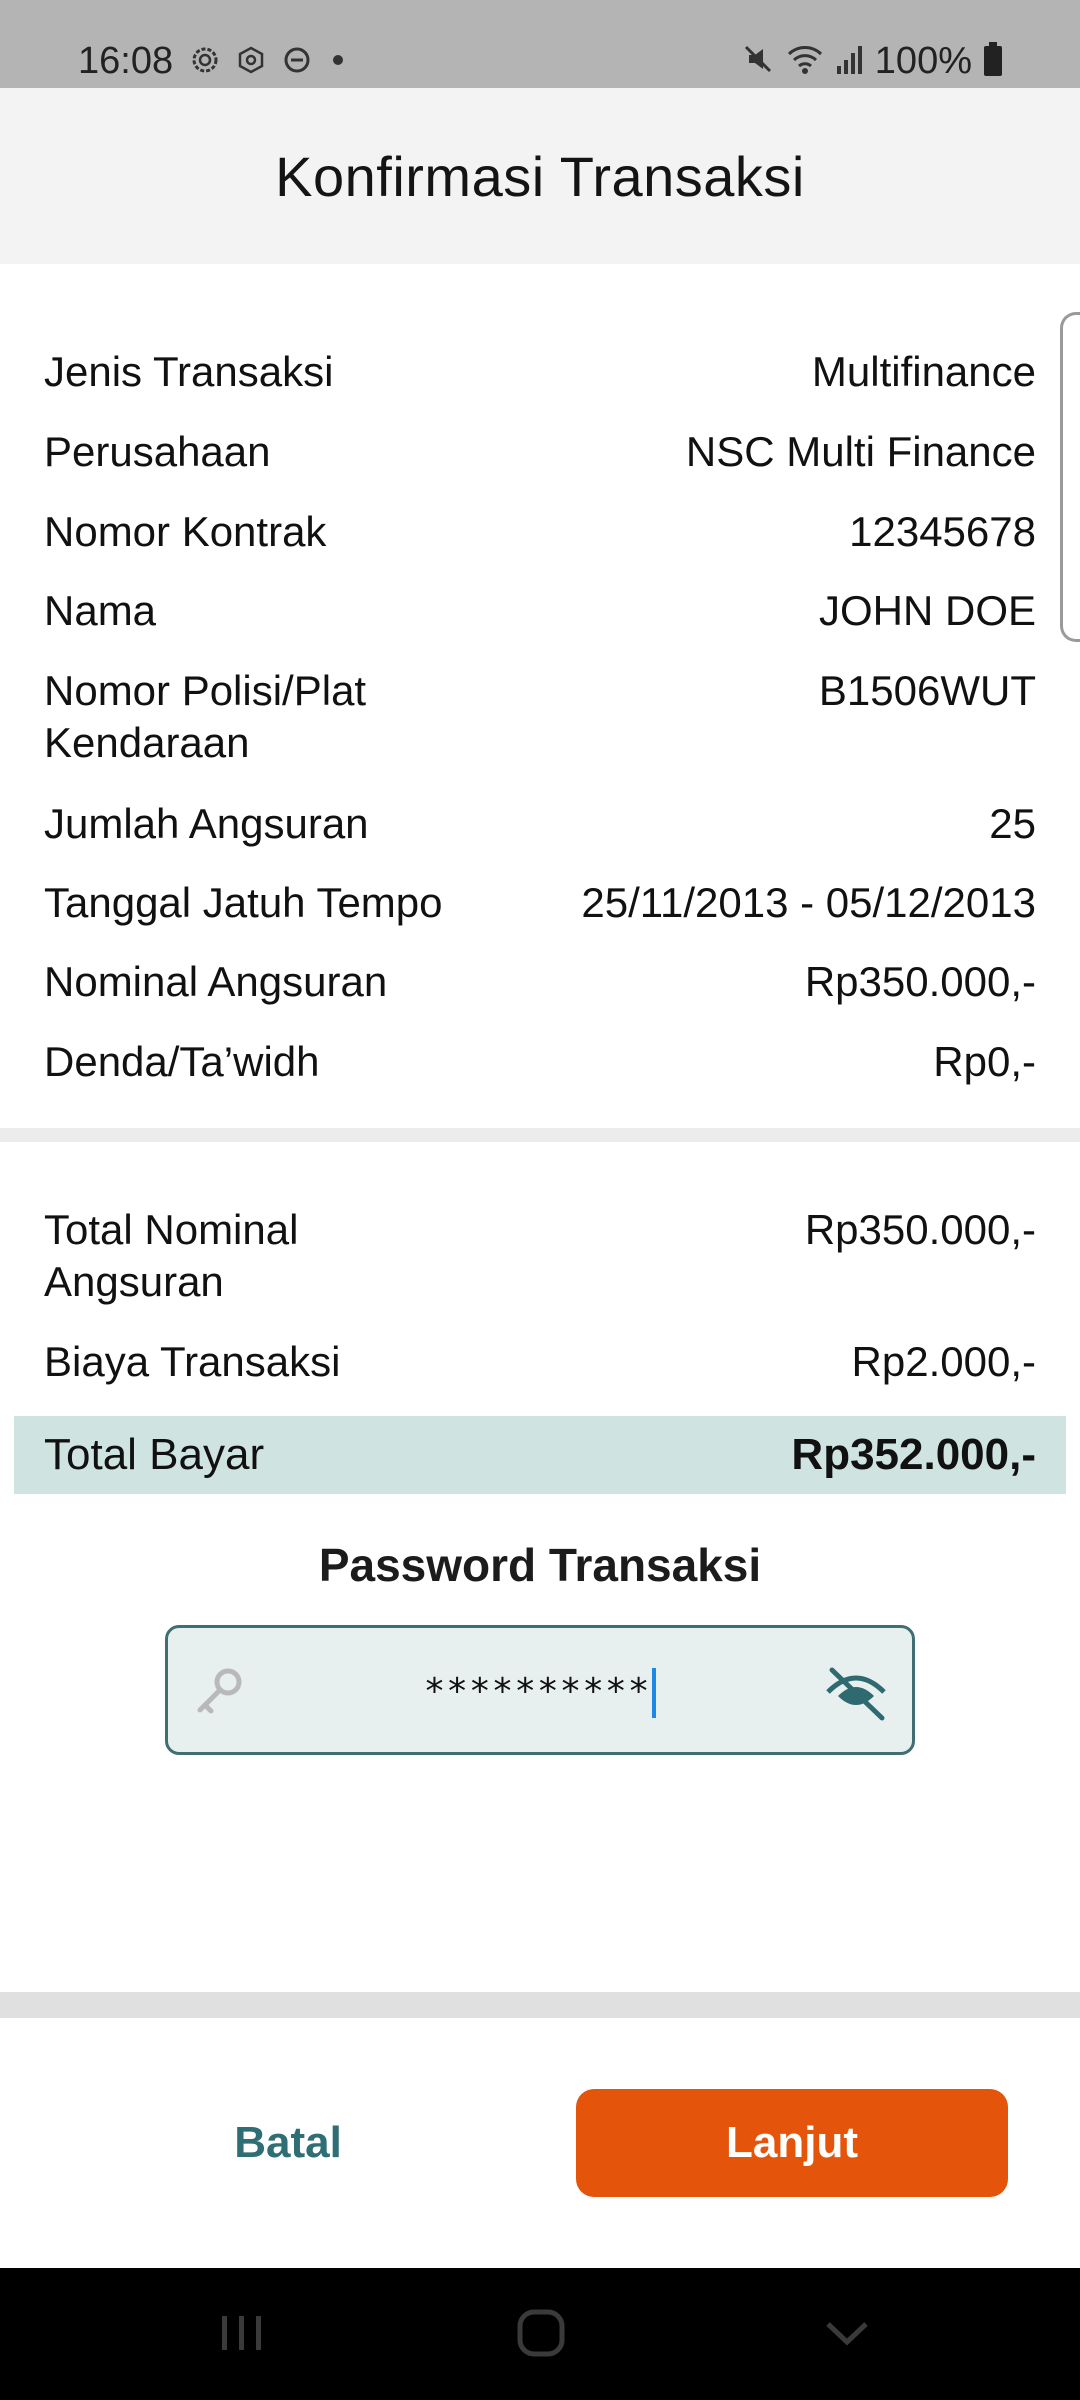 This screenshot has width=1080, height=2400. What do you see at coordinates (942, 531) in the screenshot?
I see `detail-value: 12345678` at bounding box center [942, 531].